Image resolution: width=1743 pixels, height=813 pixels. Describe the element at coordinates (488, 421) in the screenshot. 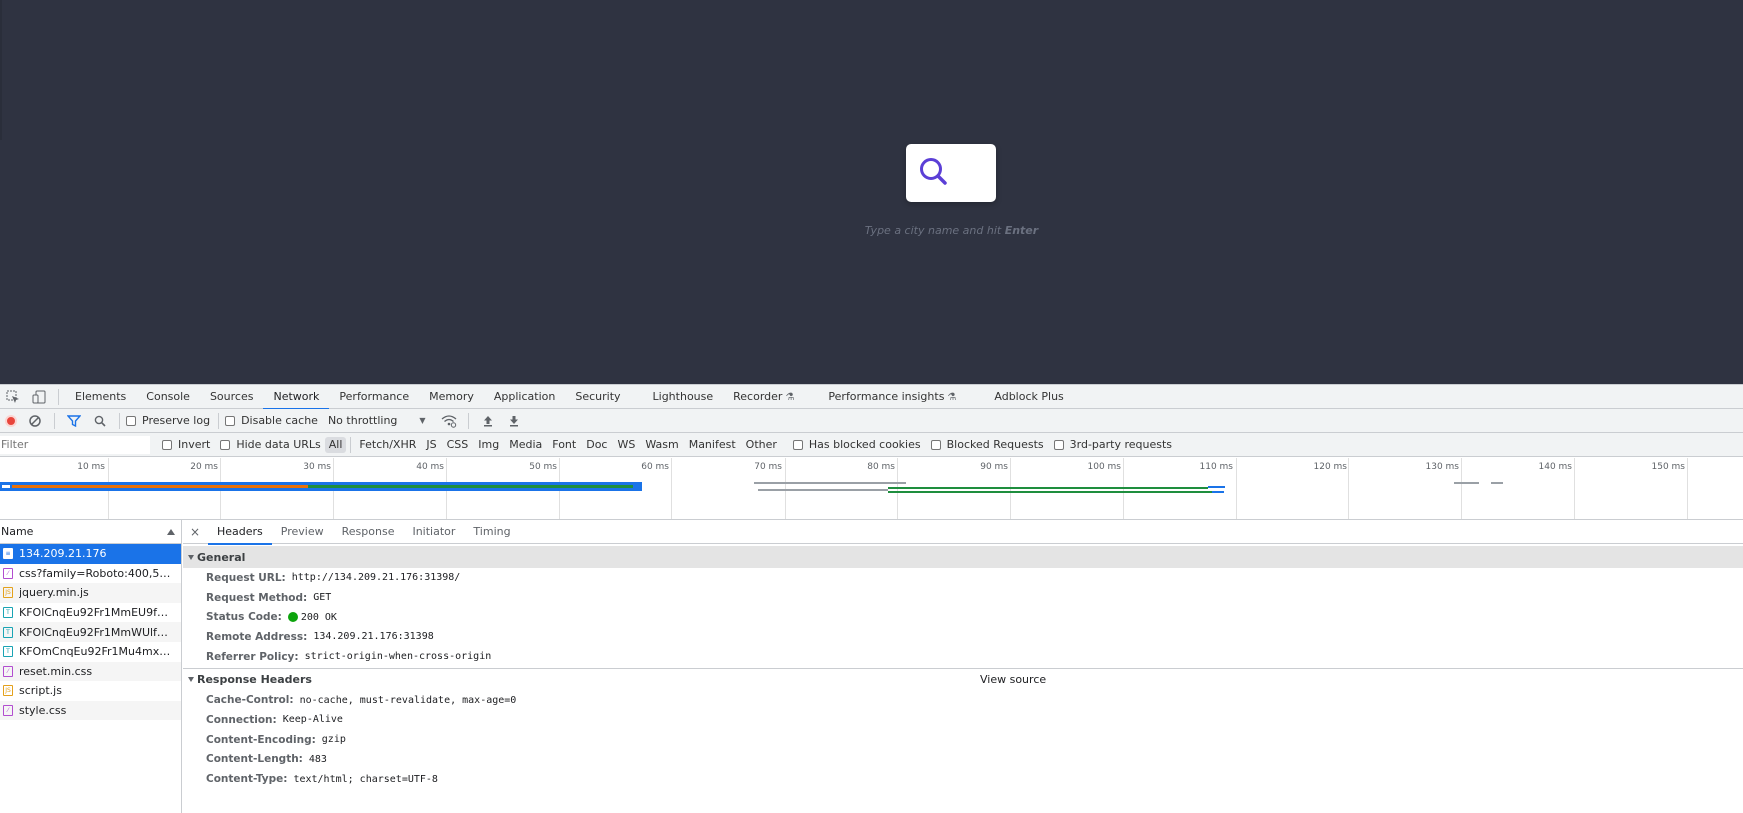

I see `import-har-button` at that location.